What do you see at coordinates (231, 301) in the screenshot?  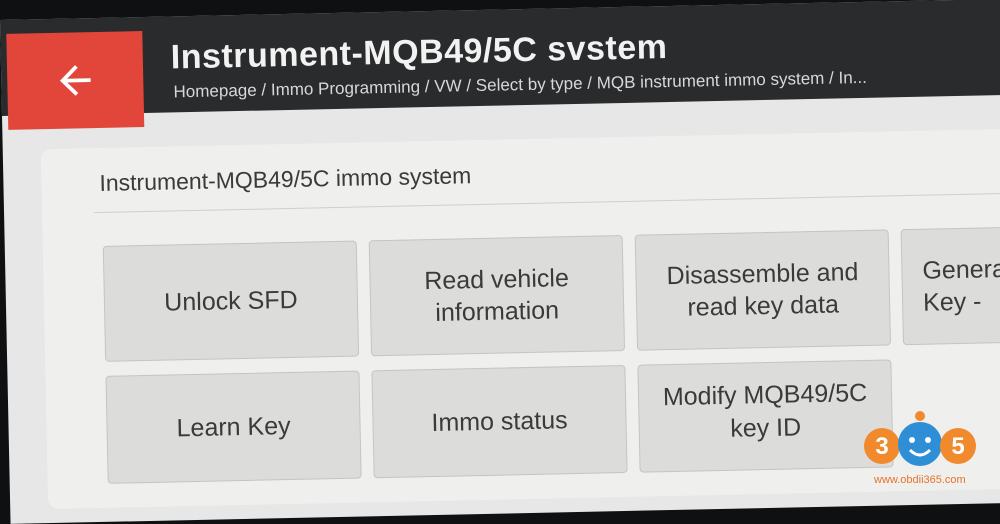 I see `unlock-sfd-button: Unlock SFD` at bounding box center [231, 301].